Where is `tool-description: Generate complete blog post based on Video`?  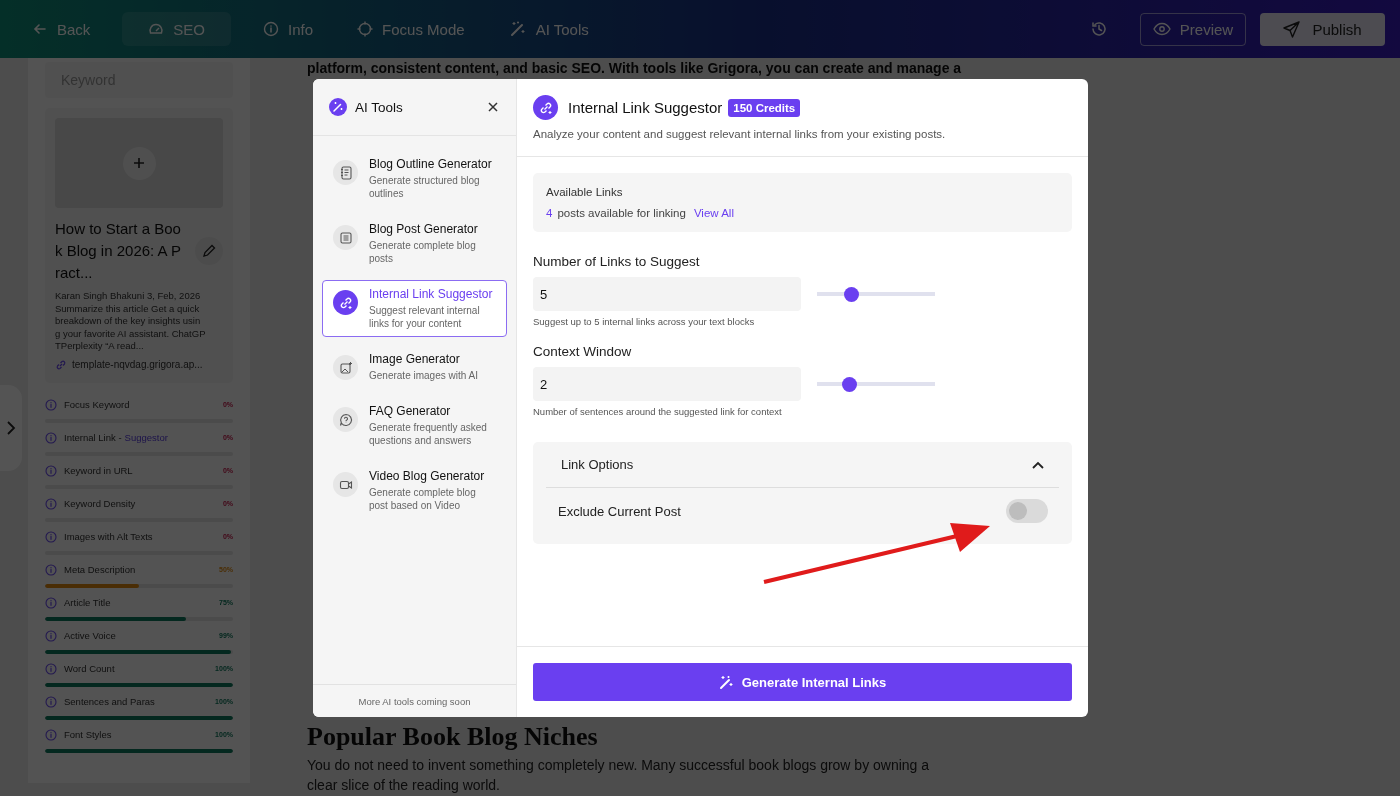
tool-description: Generate complete blog post based on Video is located at coordinates (423, 499).